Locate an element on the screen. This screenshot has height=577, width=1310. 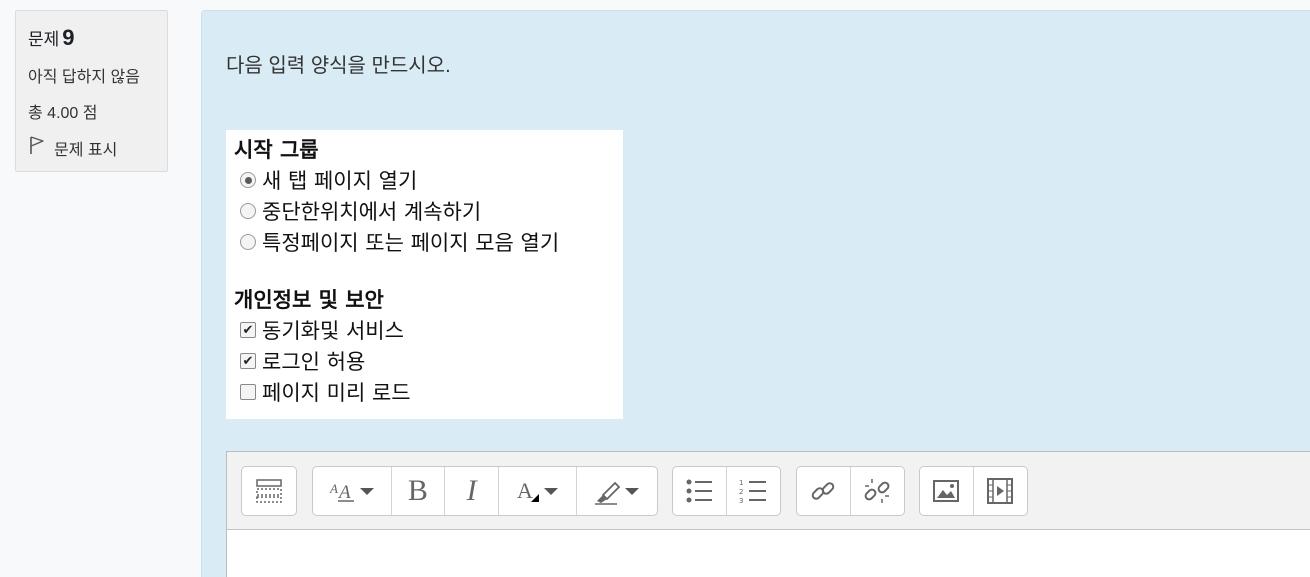
radio-label: 특정페이지 또는 페이지 모음 열기 is located at coordinates (411, 243).